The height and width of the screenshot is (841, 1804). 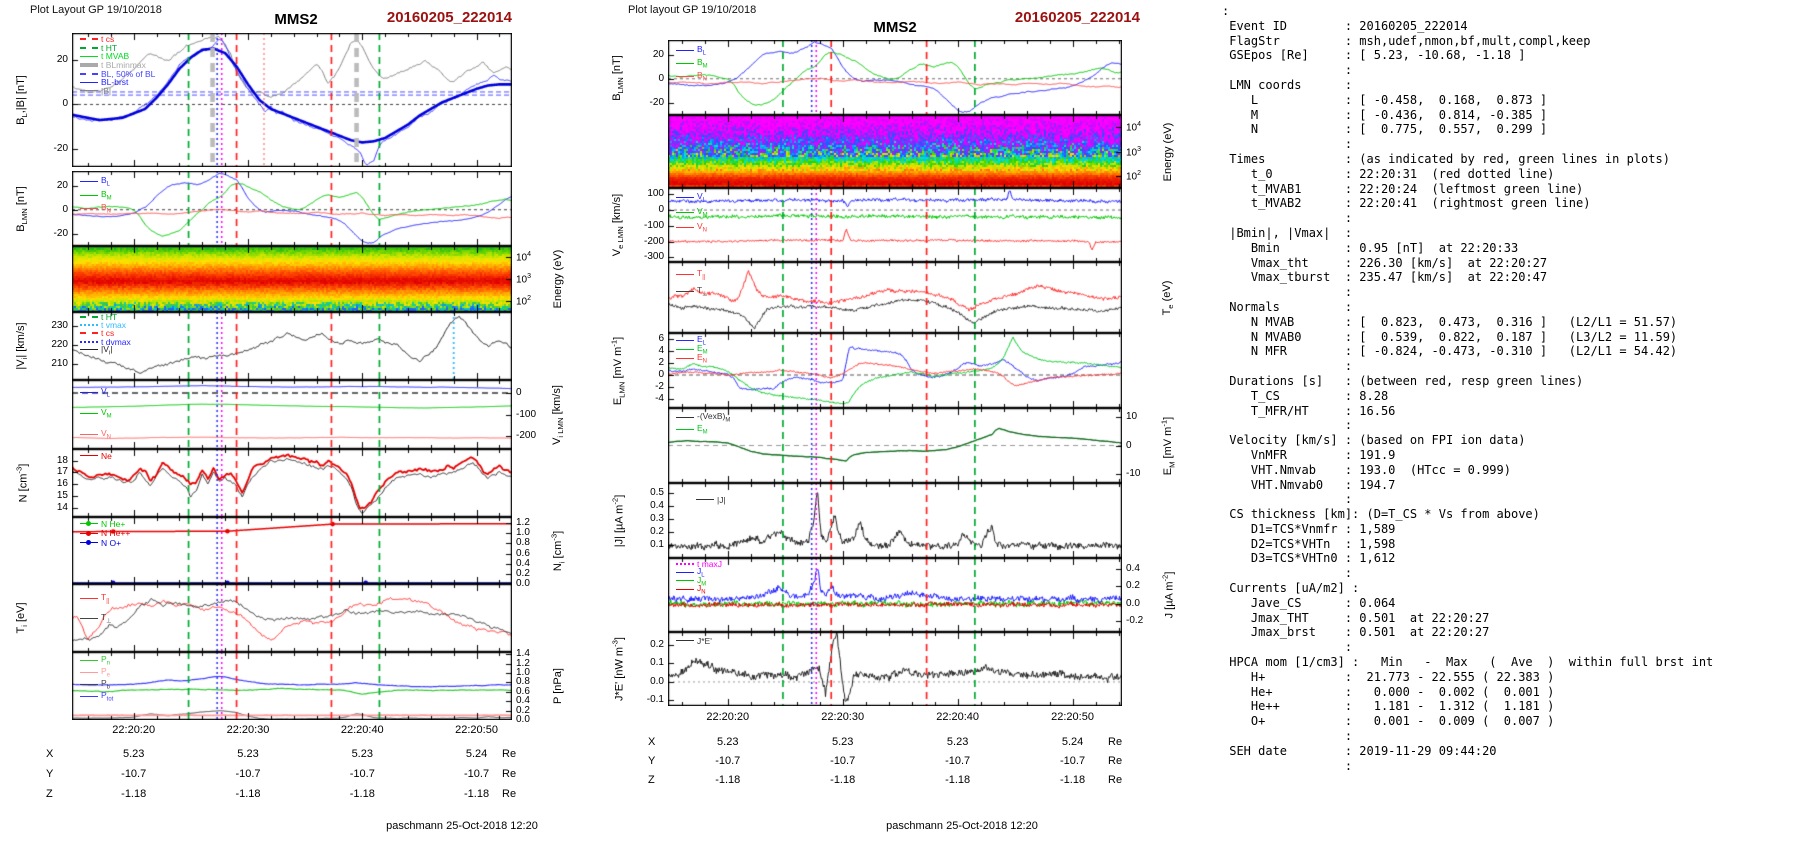 What do you see at coordinates (523, 542) in the screenshot?
I see `left-ytick-label: 0.8` at bounding box center [523, 542].